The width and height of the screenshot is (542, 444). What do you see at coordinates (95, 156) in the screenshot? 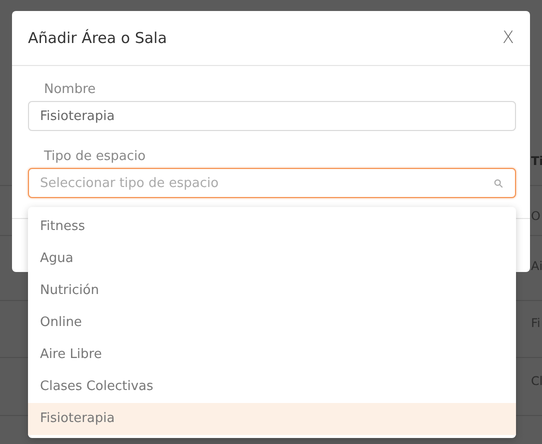
I see `field-label: Tipo de espacio` at bounding box center [95, 156].